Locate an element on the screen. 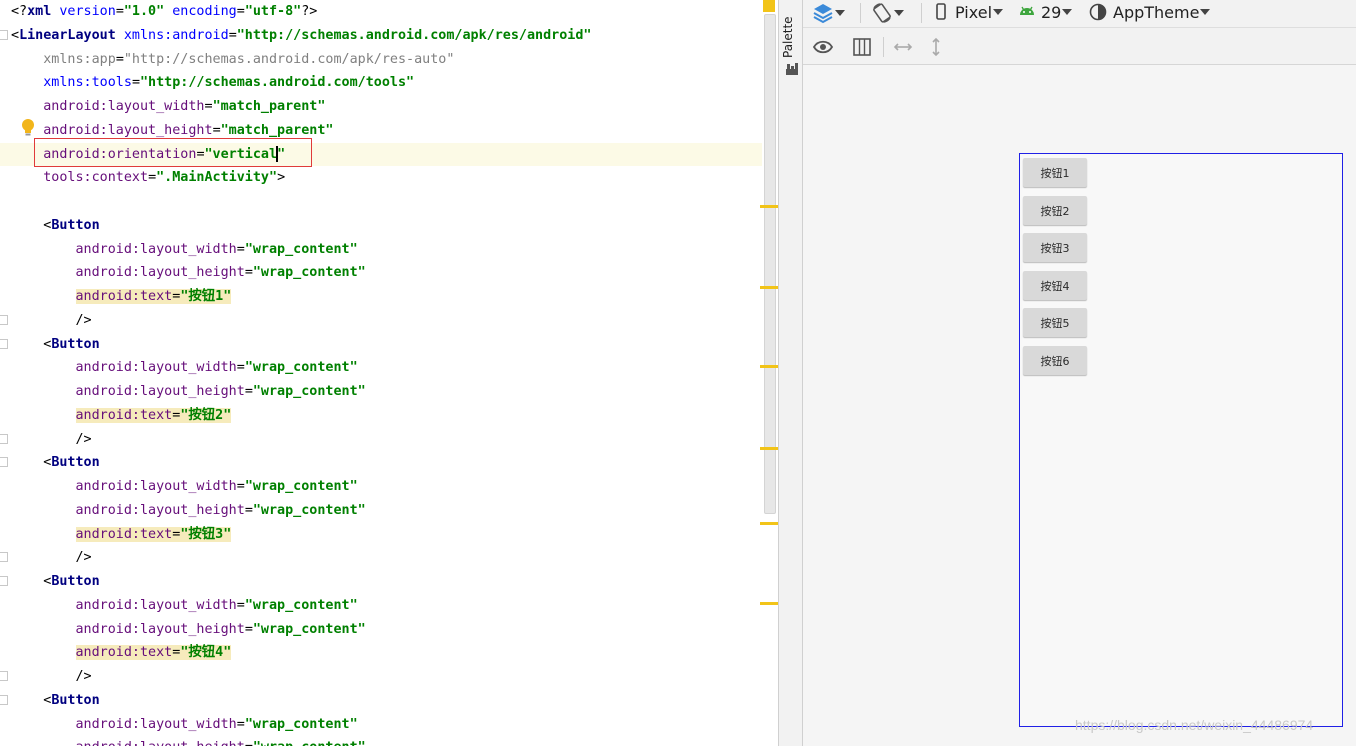 Image resolution: width=1356 pixels, height=746 pixels. code-line: tools:context=".MainActivity"> is located at coordinates (148, 177).